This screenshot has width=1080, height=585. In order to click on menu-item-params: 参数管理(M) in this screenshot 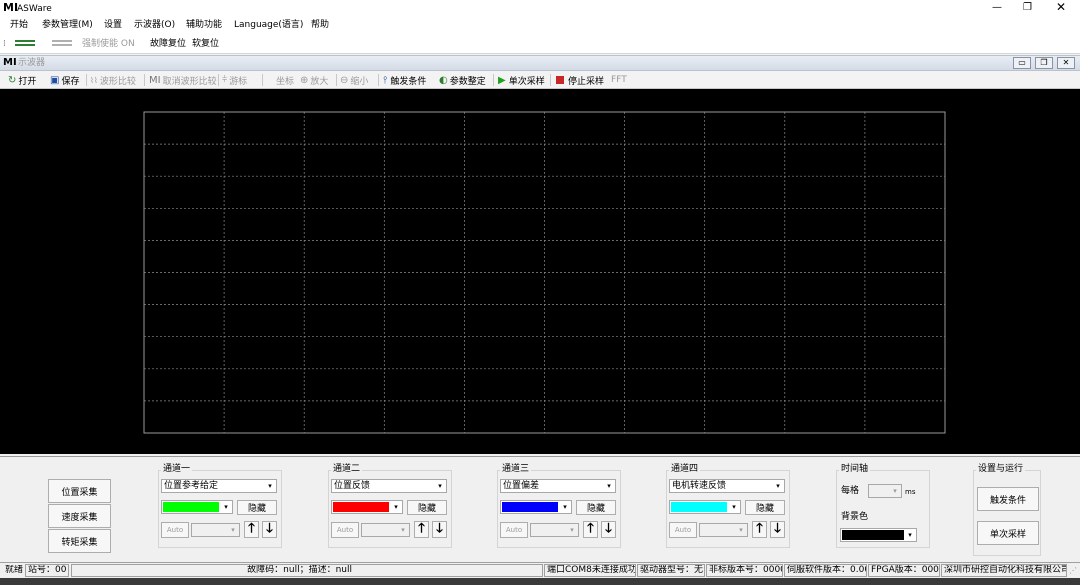, I will do `click(67, 25)`.